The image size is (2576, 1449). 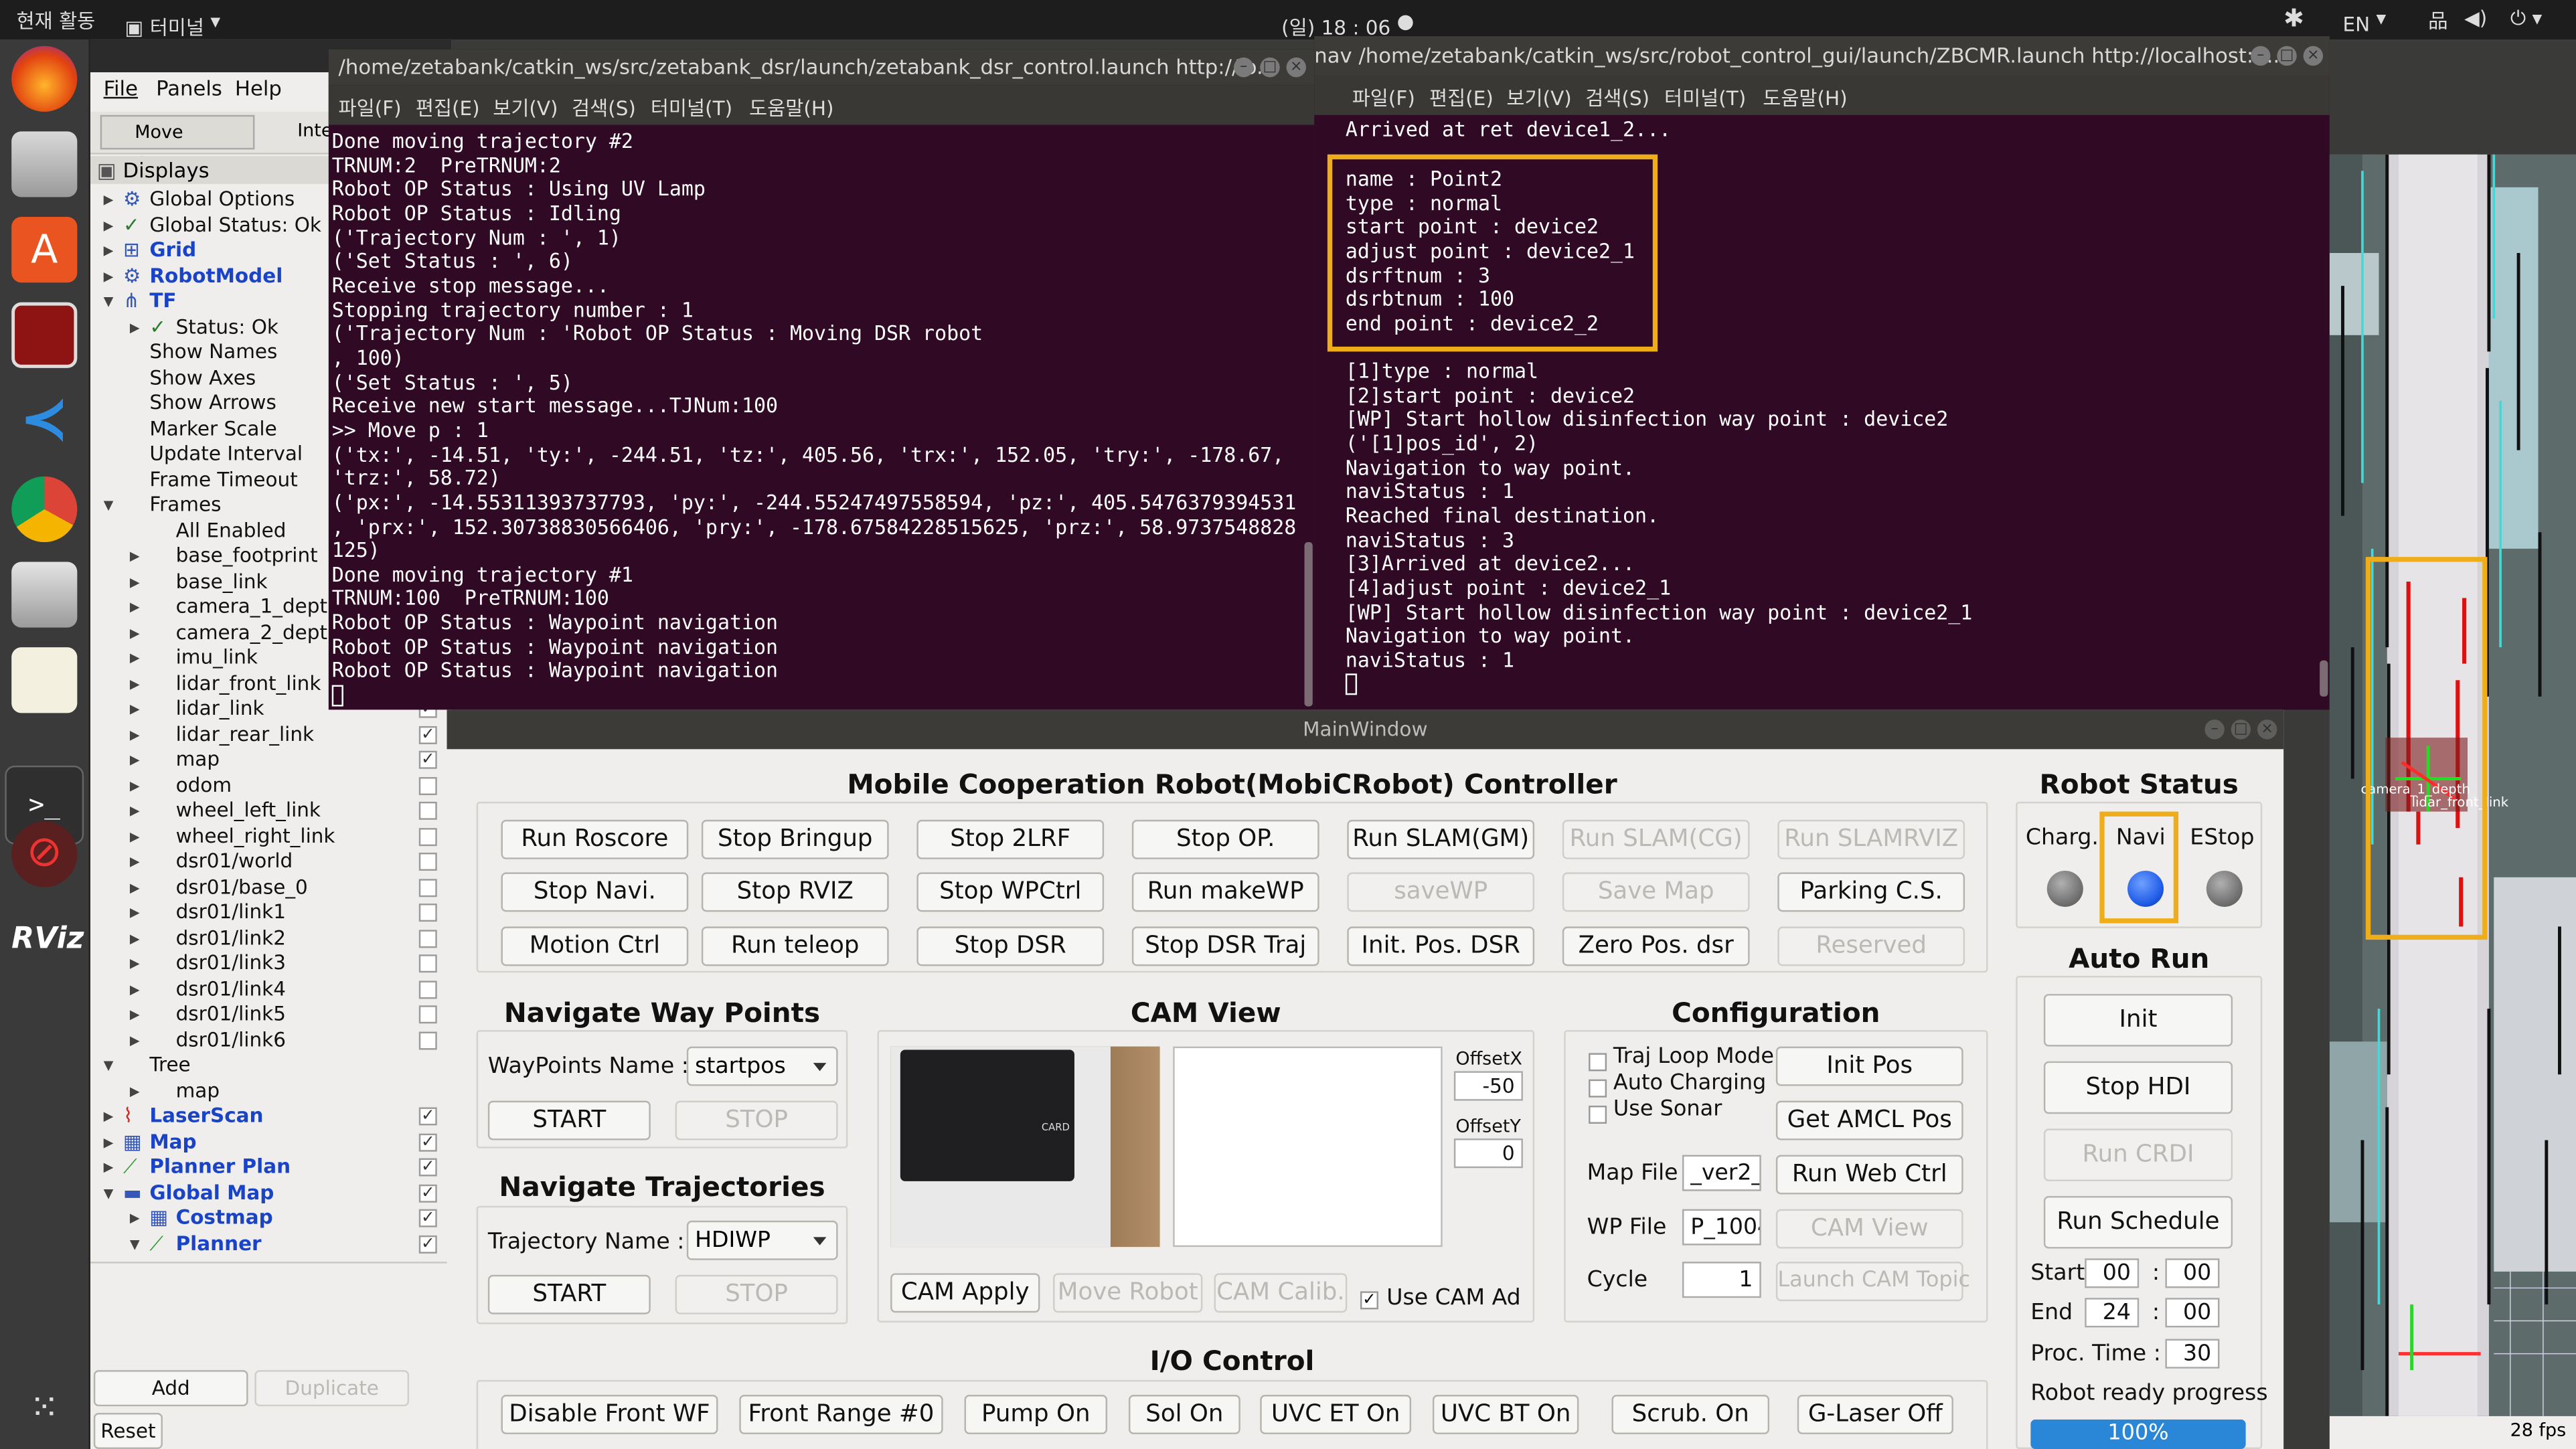 What do you see at coordinates (271, 786) in the screenshot?
I see `tree-item: ▸ odom` at bounding box center [271, 786].